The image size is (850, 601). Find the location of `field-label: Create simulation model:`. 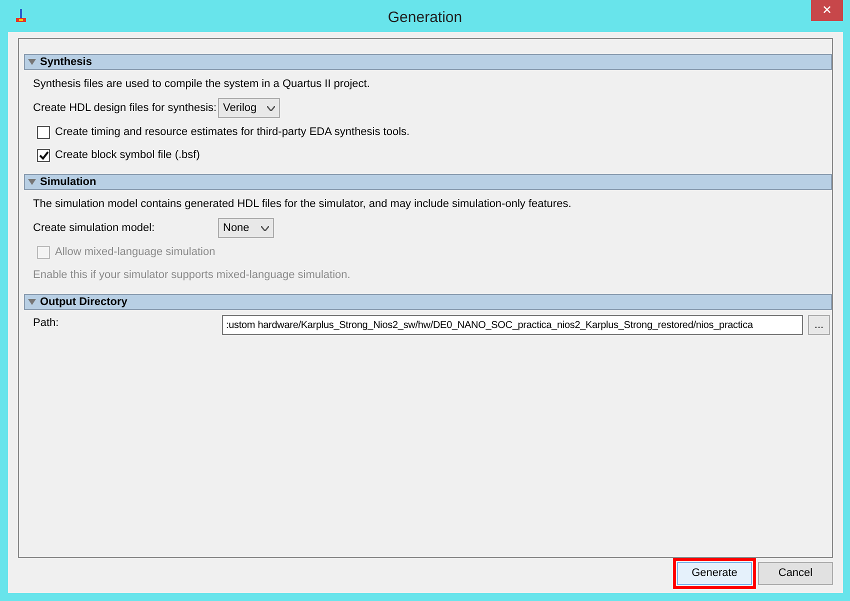

field-label: Create simulation model: is located at coordinates (94, 228).